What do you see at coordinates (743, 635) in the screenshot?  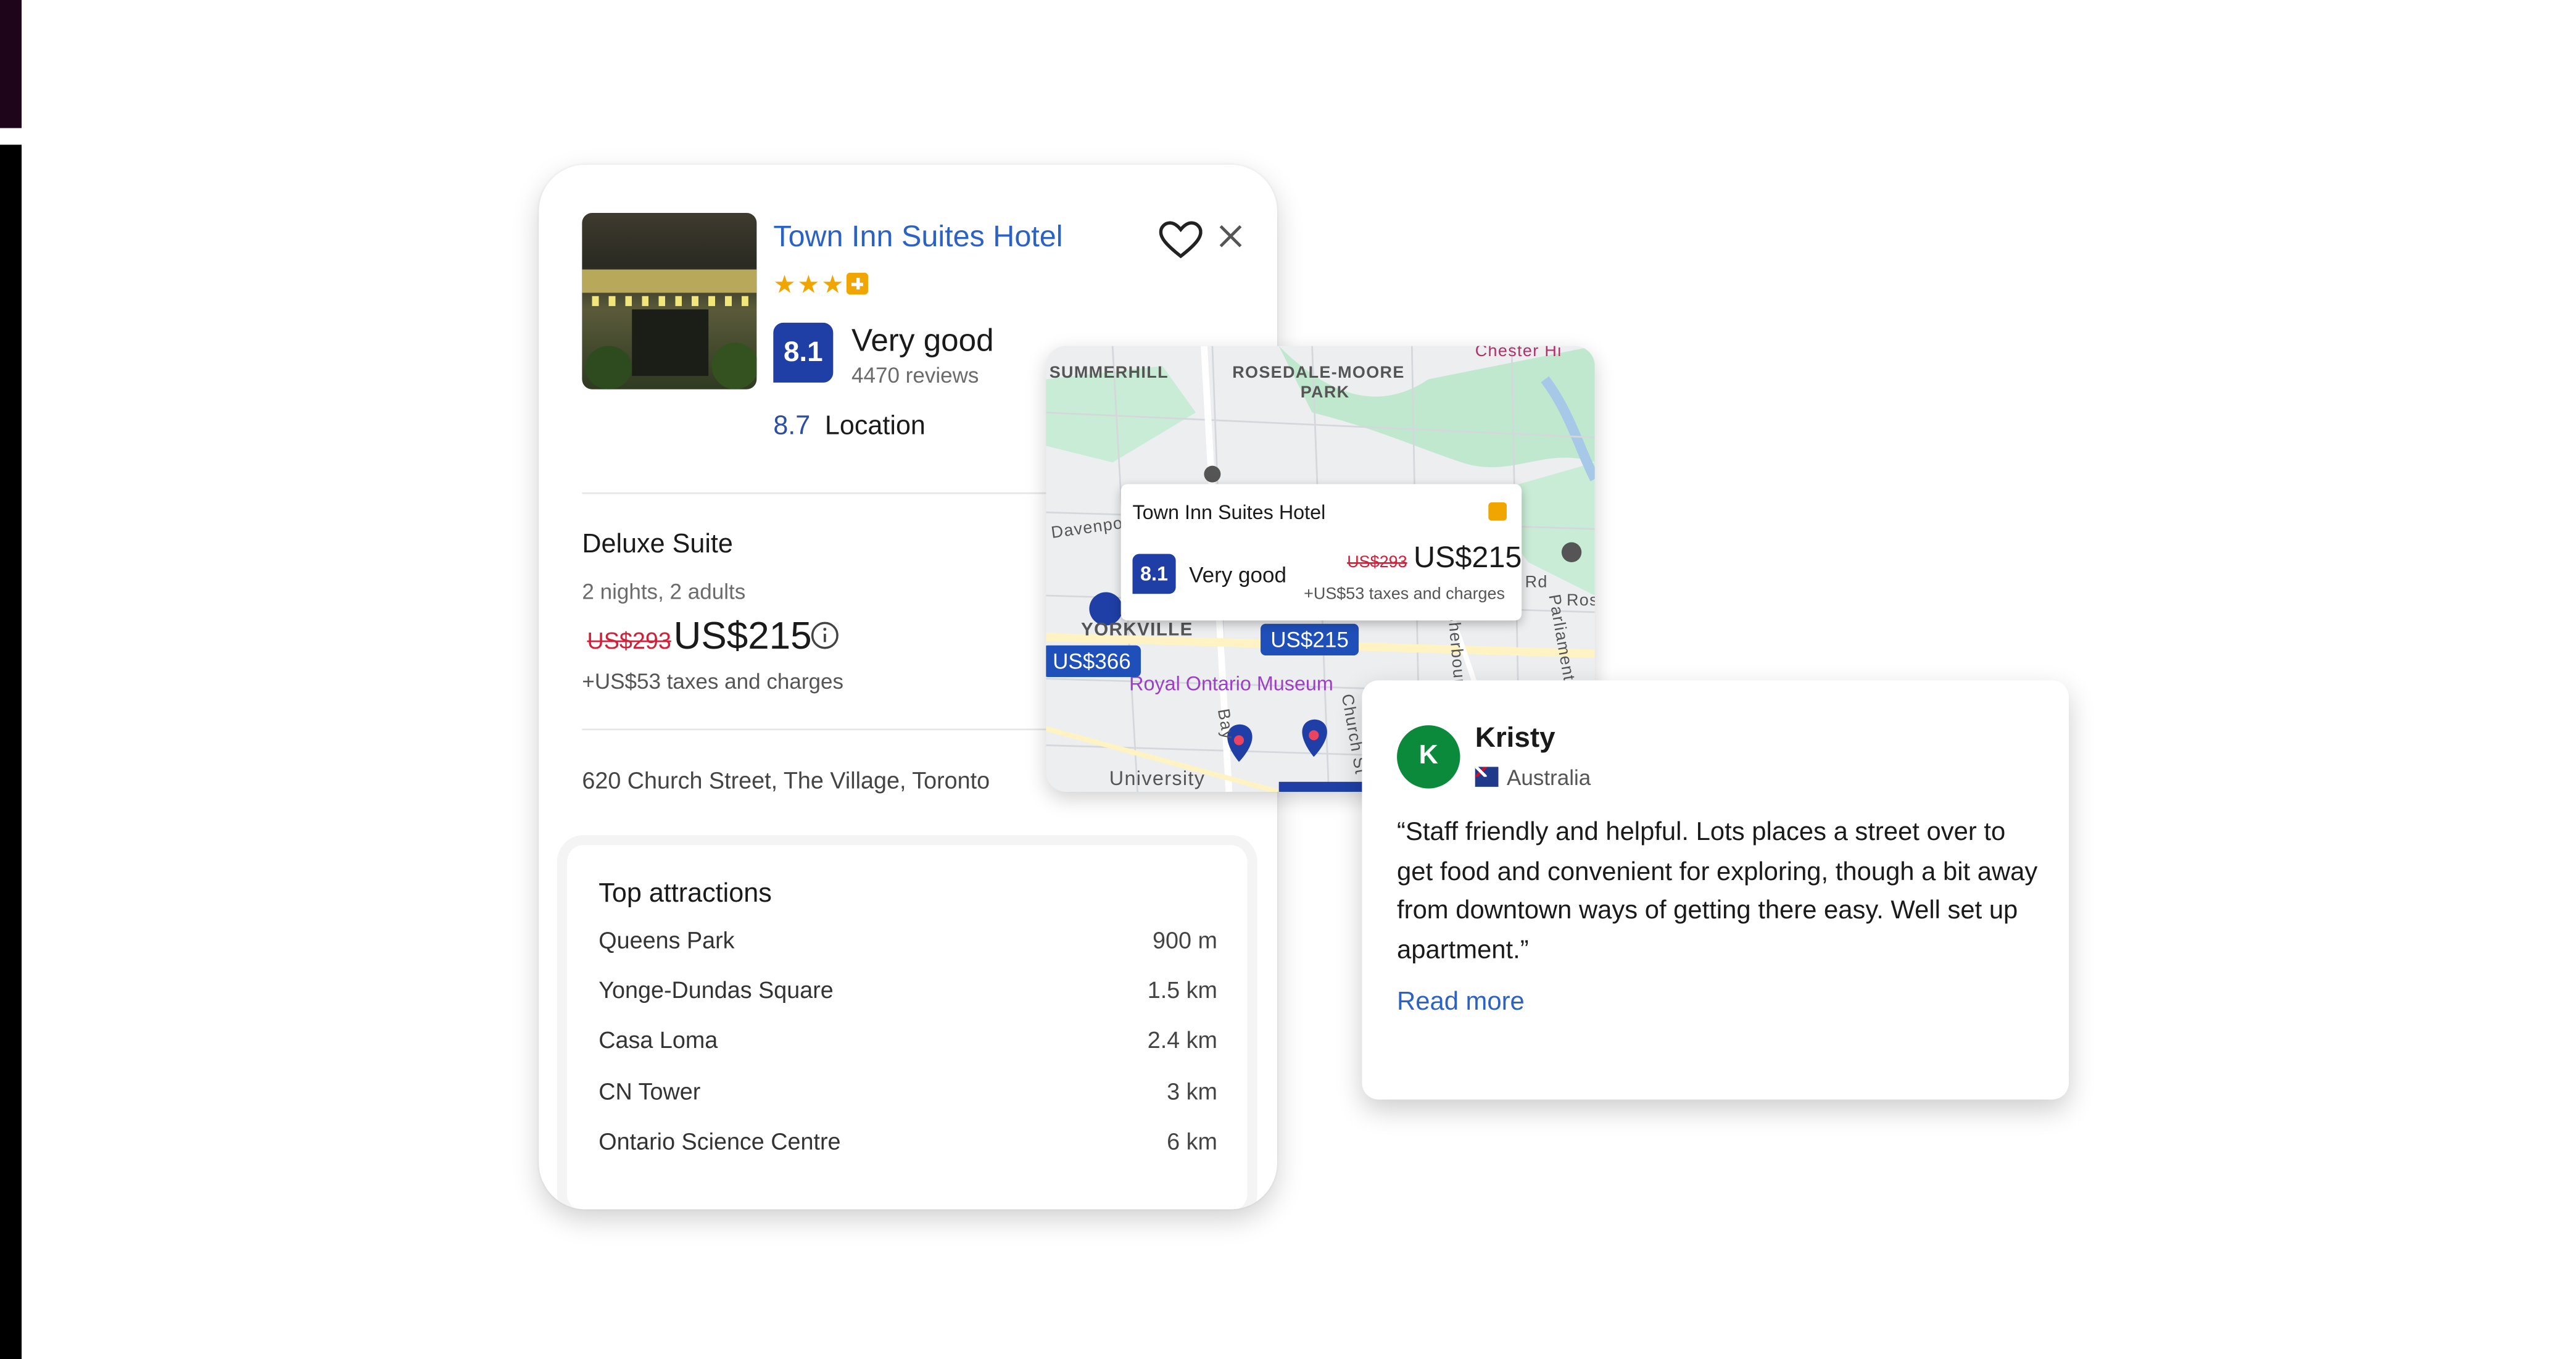 I see `current-price: US$215` at bounding box center [743, 635].